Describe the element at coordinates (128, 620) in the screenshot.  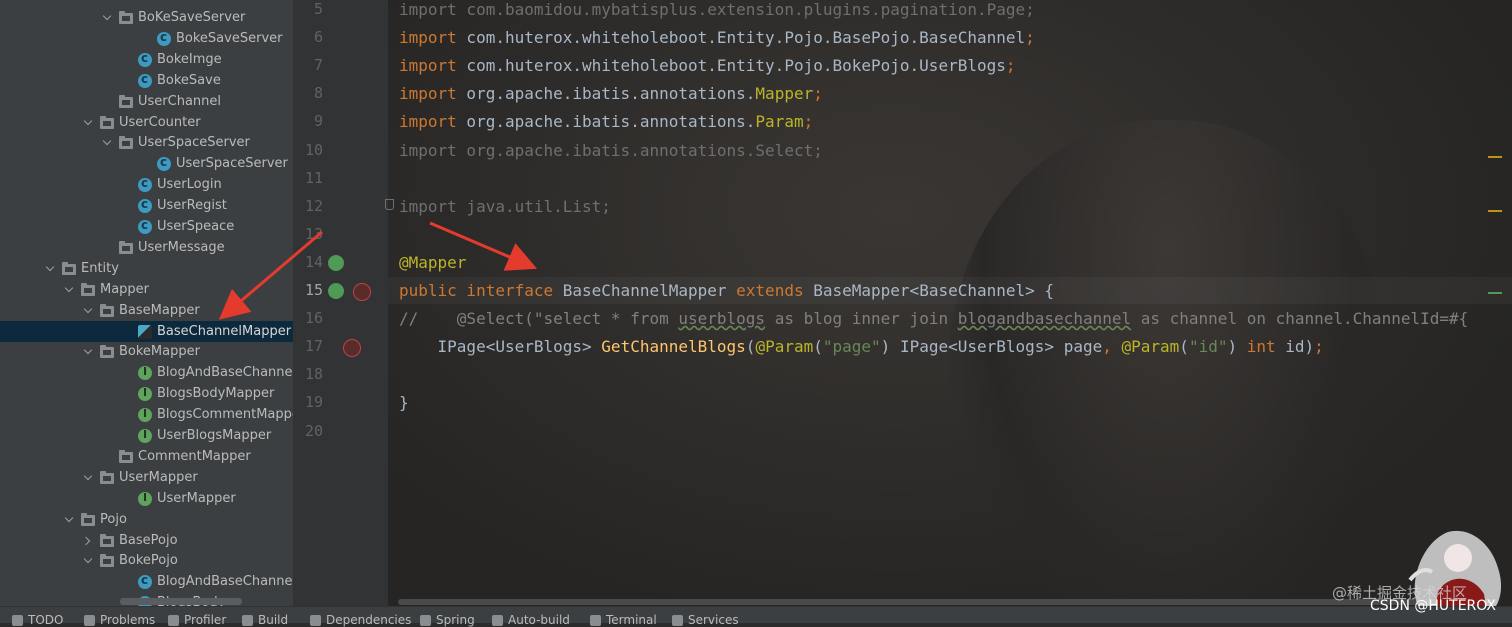
I see `tool-window-label: Problems` at that location.